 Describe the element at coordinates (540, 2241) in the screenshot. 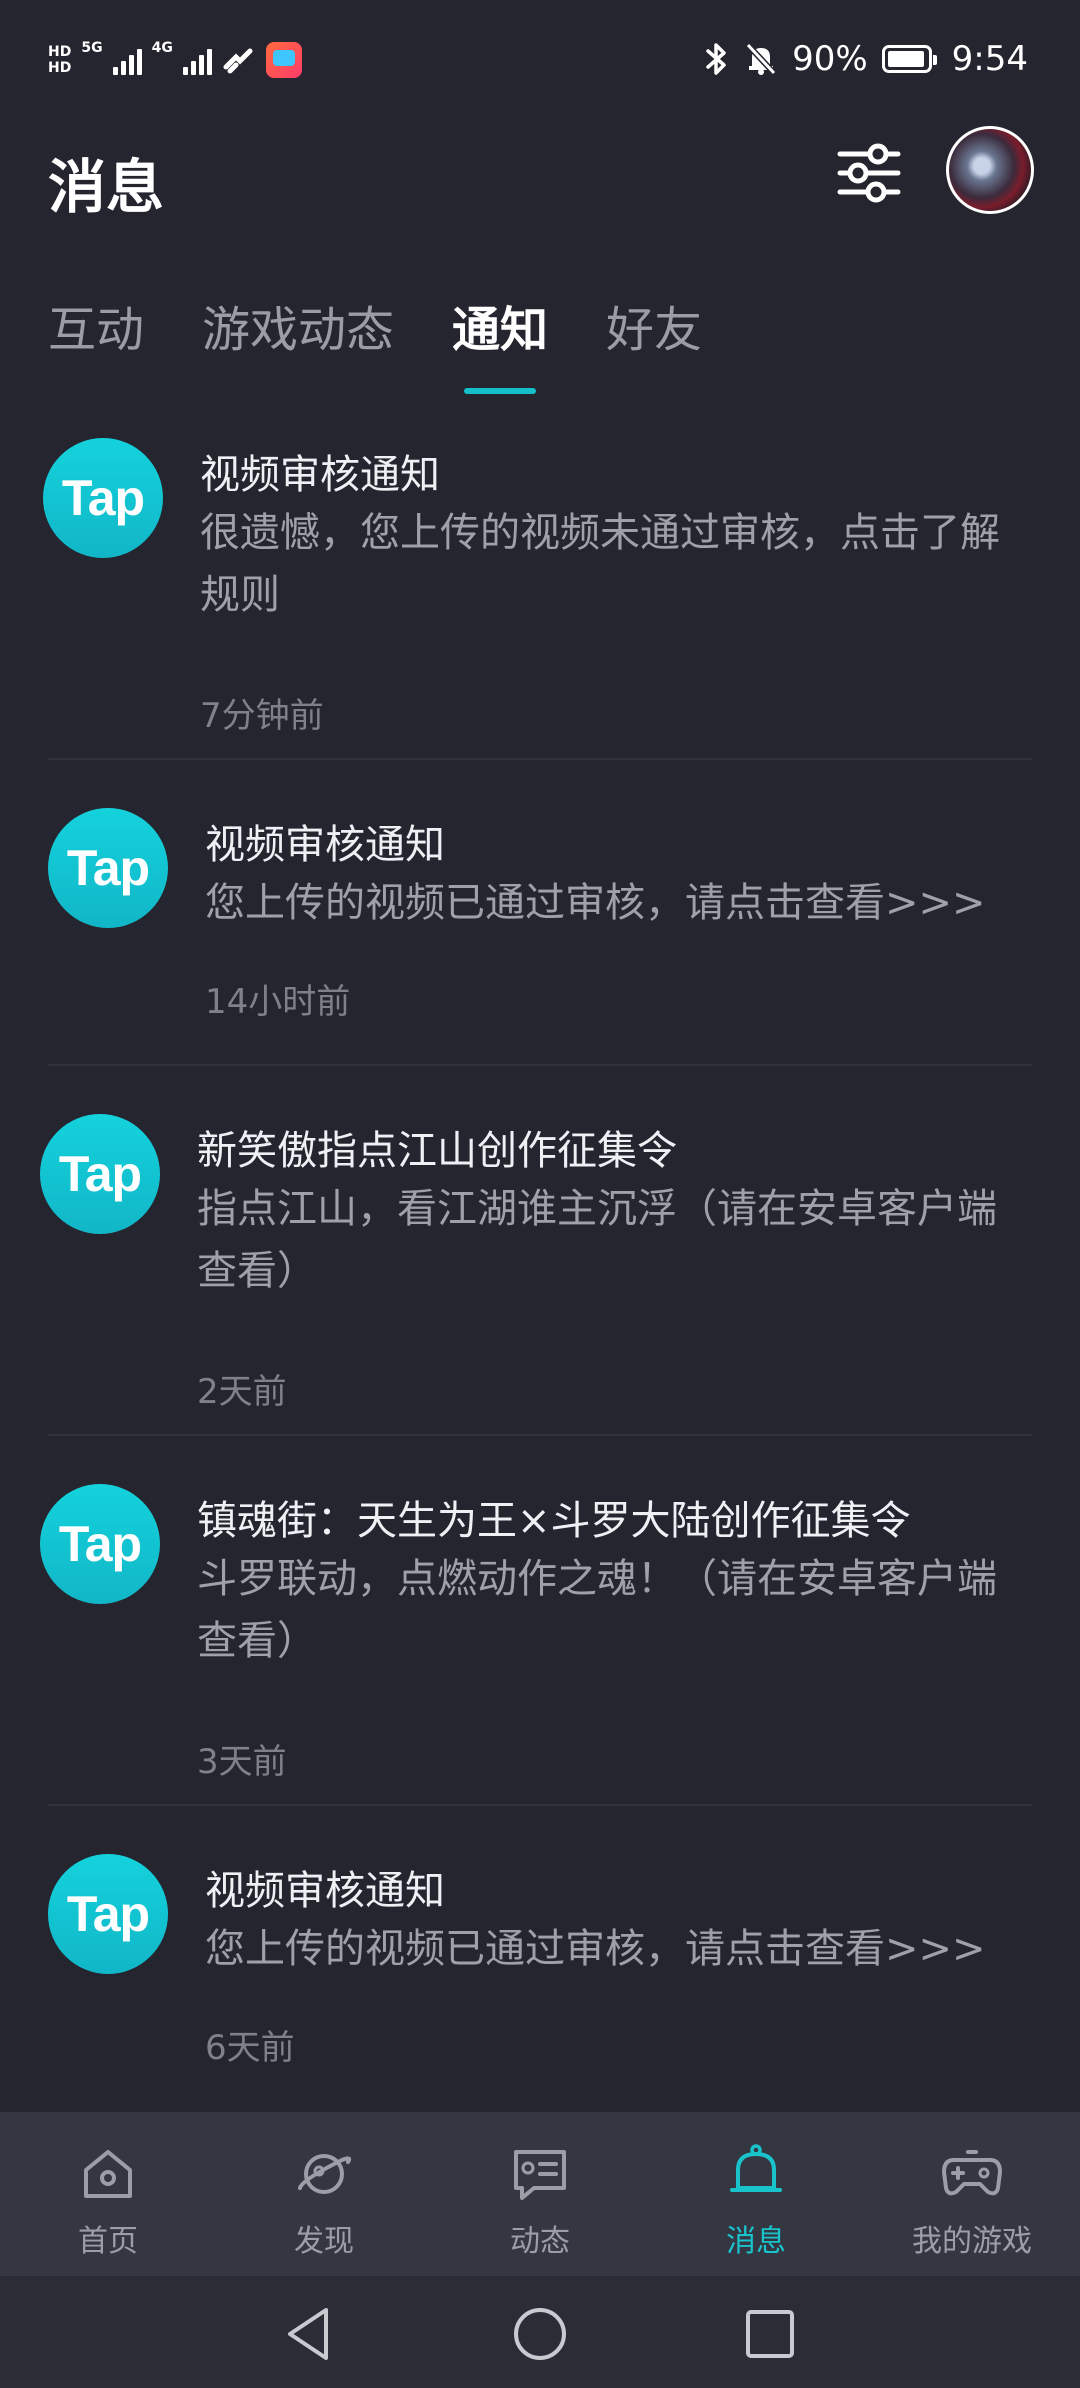

I see `nav-label: 动态` at that location.